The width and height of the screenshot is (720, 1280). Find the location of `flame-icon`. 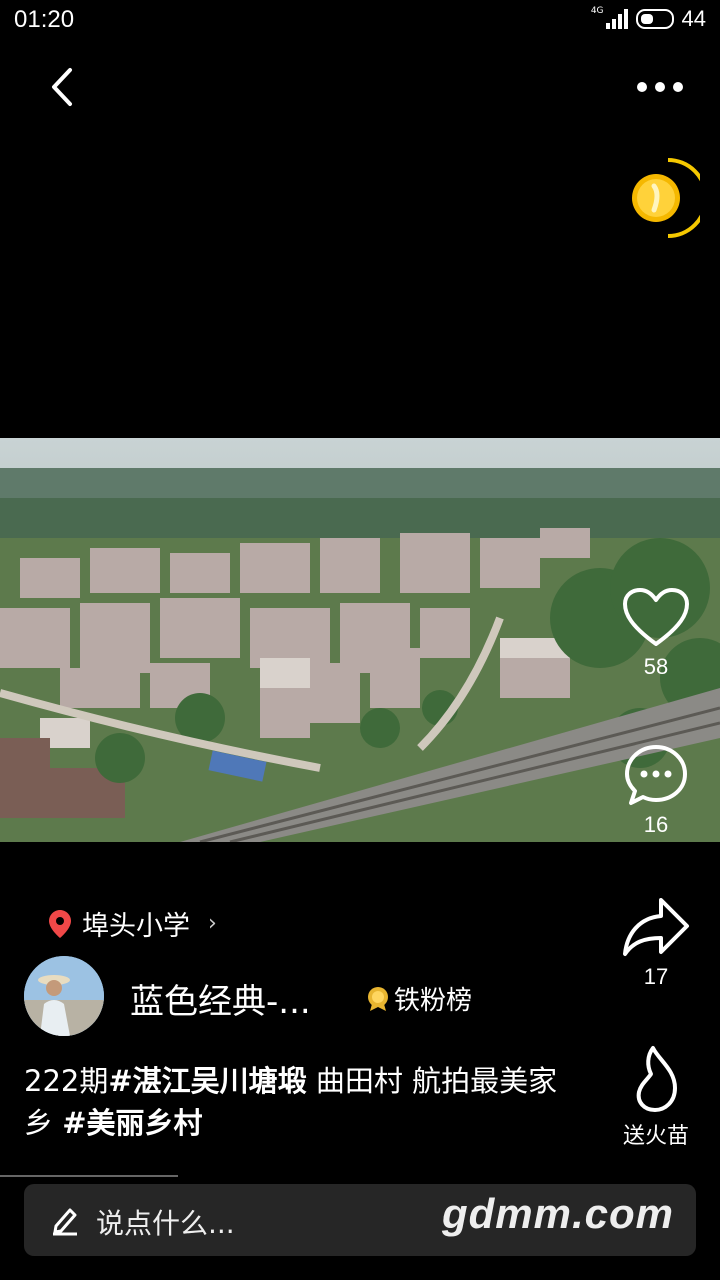

flame-icon is located at coordinates (656, 1079).